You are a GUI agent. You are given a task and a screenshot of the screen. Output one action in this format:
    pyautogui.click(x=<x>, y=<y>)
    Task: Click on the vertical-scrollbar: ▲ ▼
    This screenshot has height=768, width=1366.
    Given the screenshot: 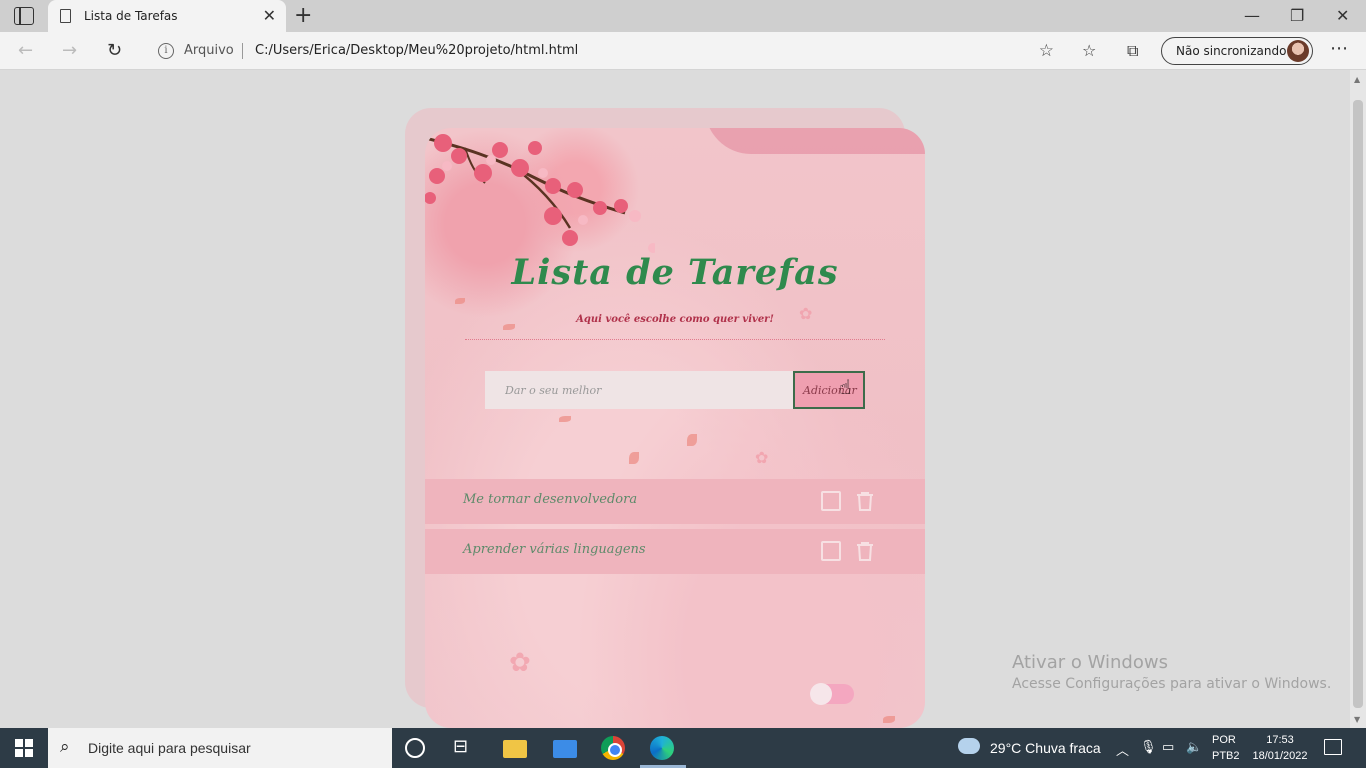 What is the action you would take?
    pyautogui.click(x=1358, y=399)
    